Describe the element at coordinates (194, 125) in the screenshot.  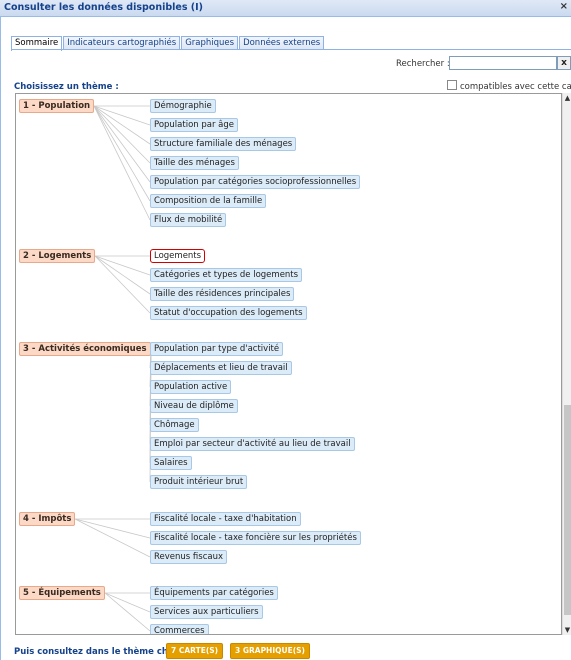
I see `indicator-node: Population par âge` at that location.